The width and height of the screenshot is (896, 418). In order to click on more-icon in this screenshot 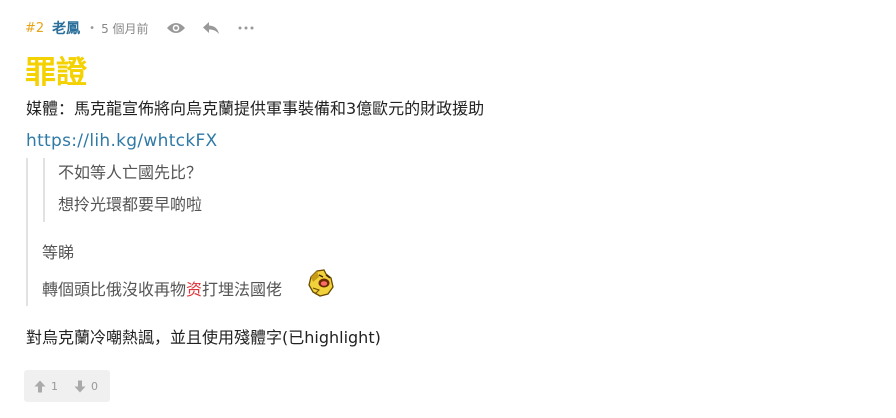, I will do `click(246, 28)`.